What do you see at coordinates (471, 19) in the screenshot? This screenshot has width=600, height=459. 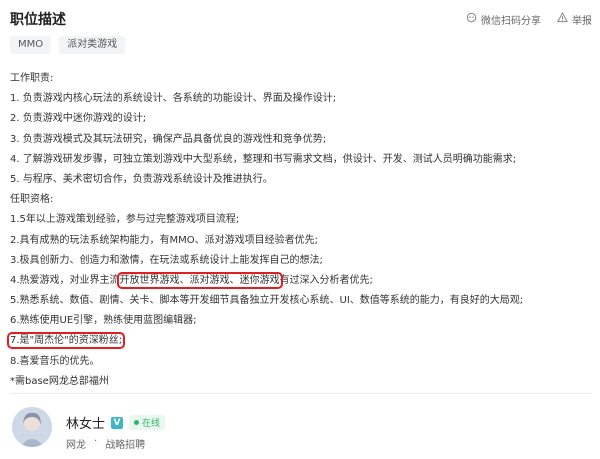 I see `wechat-share-icon` at bounding box center [471, 19].